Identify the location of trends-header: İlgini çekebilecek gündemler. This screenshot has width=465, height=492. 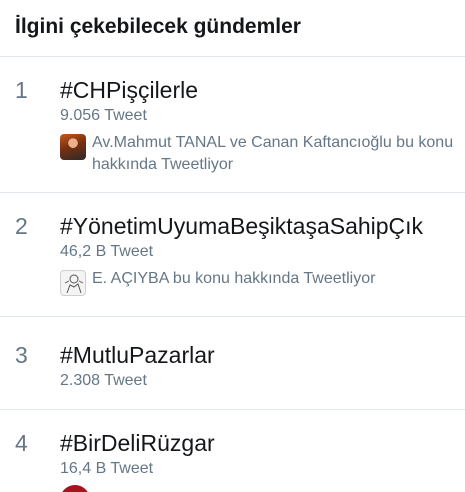
(232, 28).